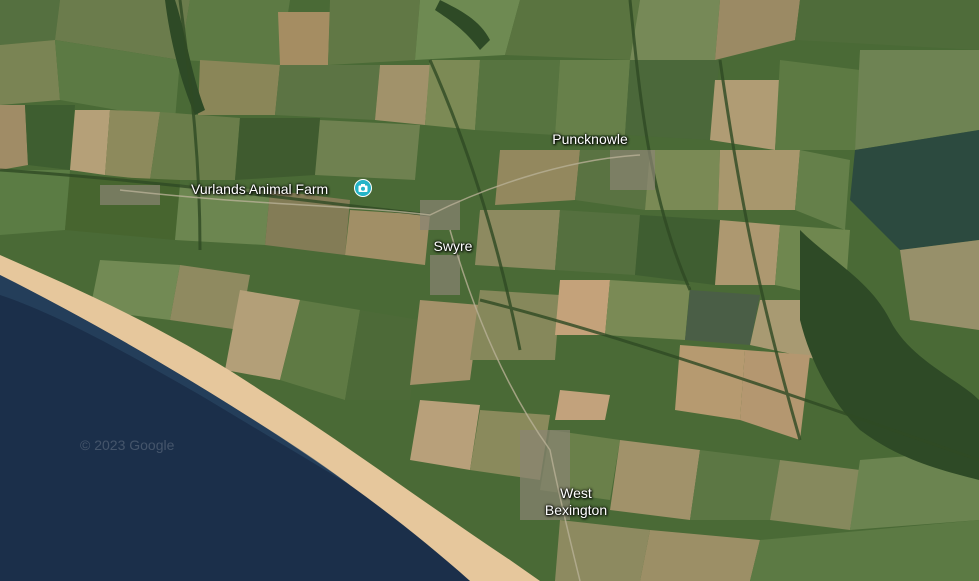 This screenshot has height=581, width=979. I want to click on poi-marker, so click(363, 188).